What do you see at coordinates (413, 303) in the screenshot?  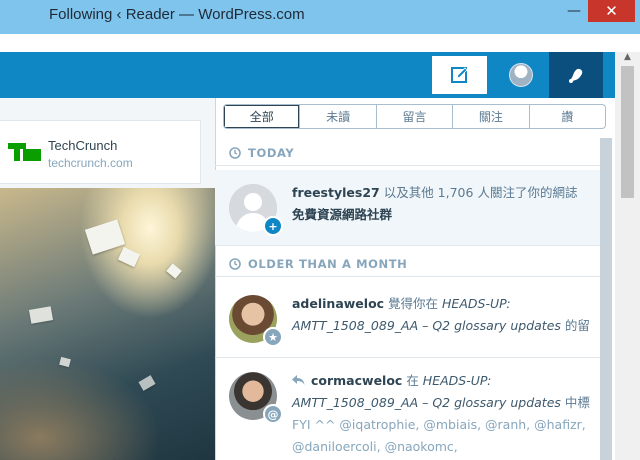 I see `notification-body: 覺得你在` at bounding box center [413, 303].